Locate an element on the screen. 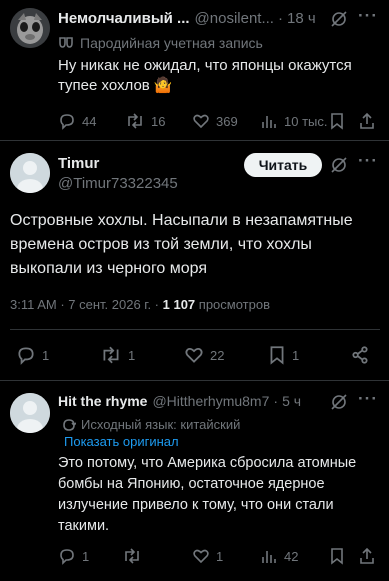 Image resolution: width=389 pixels, height=581 pixels. repost-button: 1 is located at coordinates (117, 355).